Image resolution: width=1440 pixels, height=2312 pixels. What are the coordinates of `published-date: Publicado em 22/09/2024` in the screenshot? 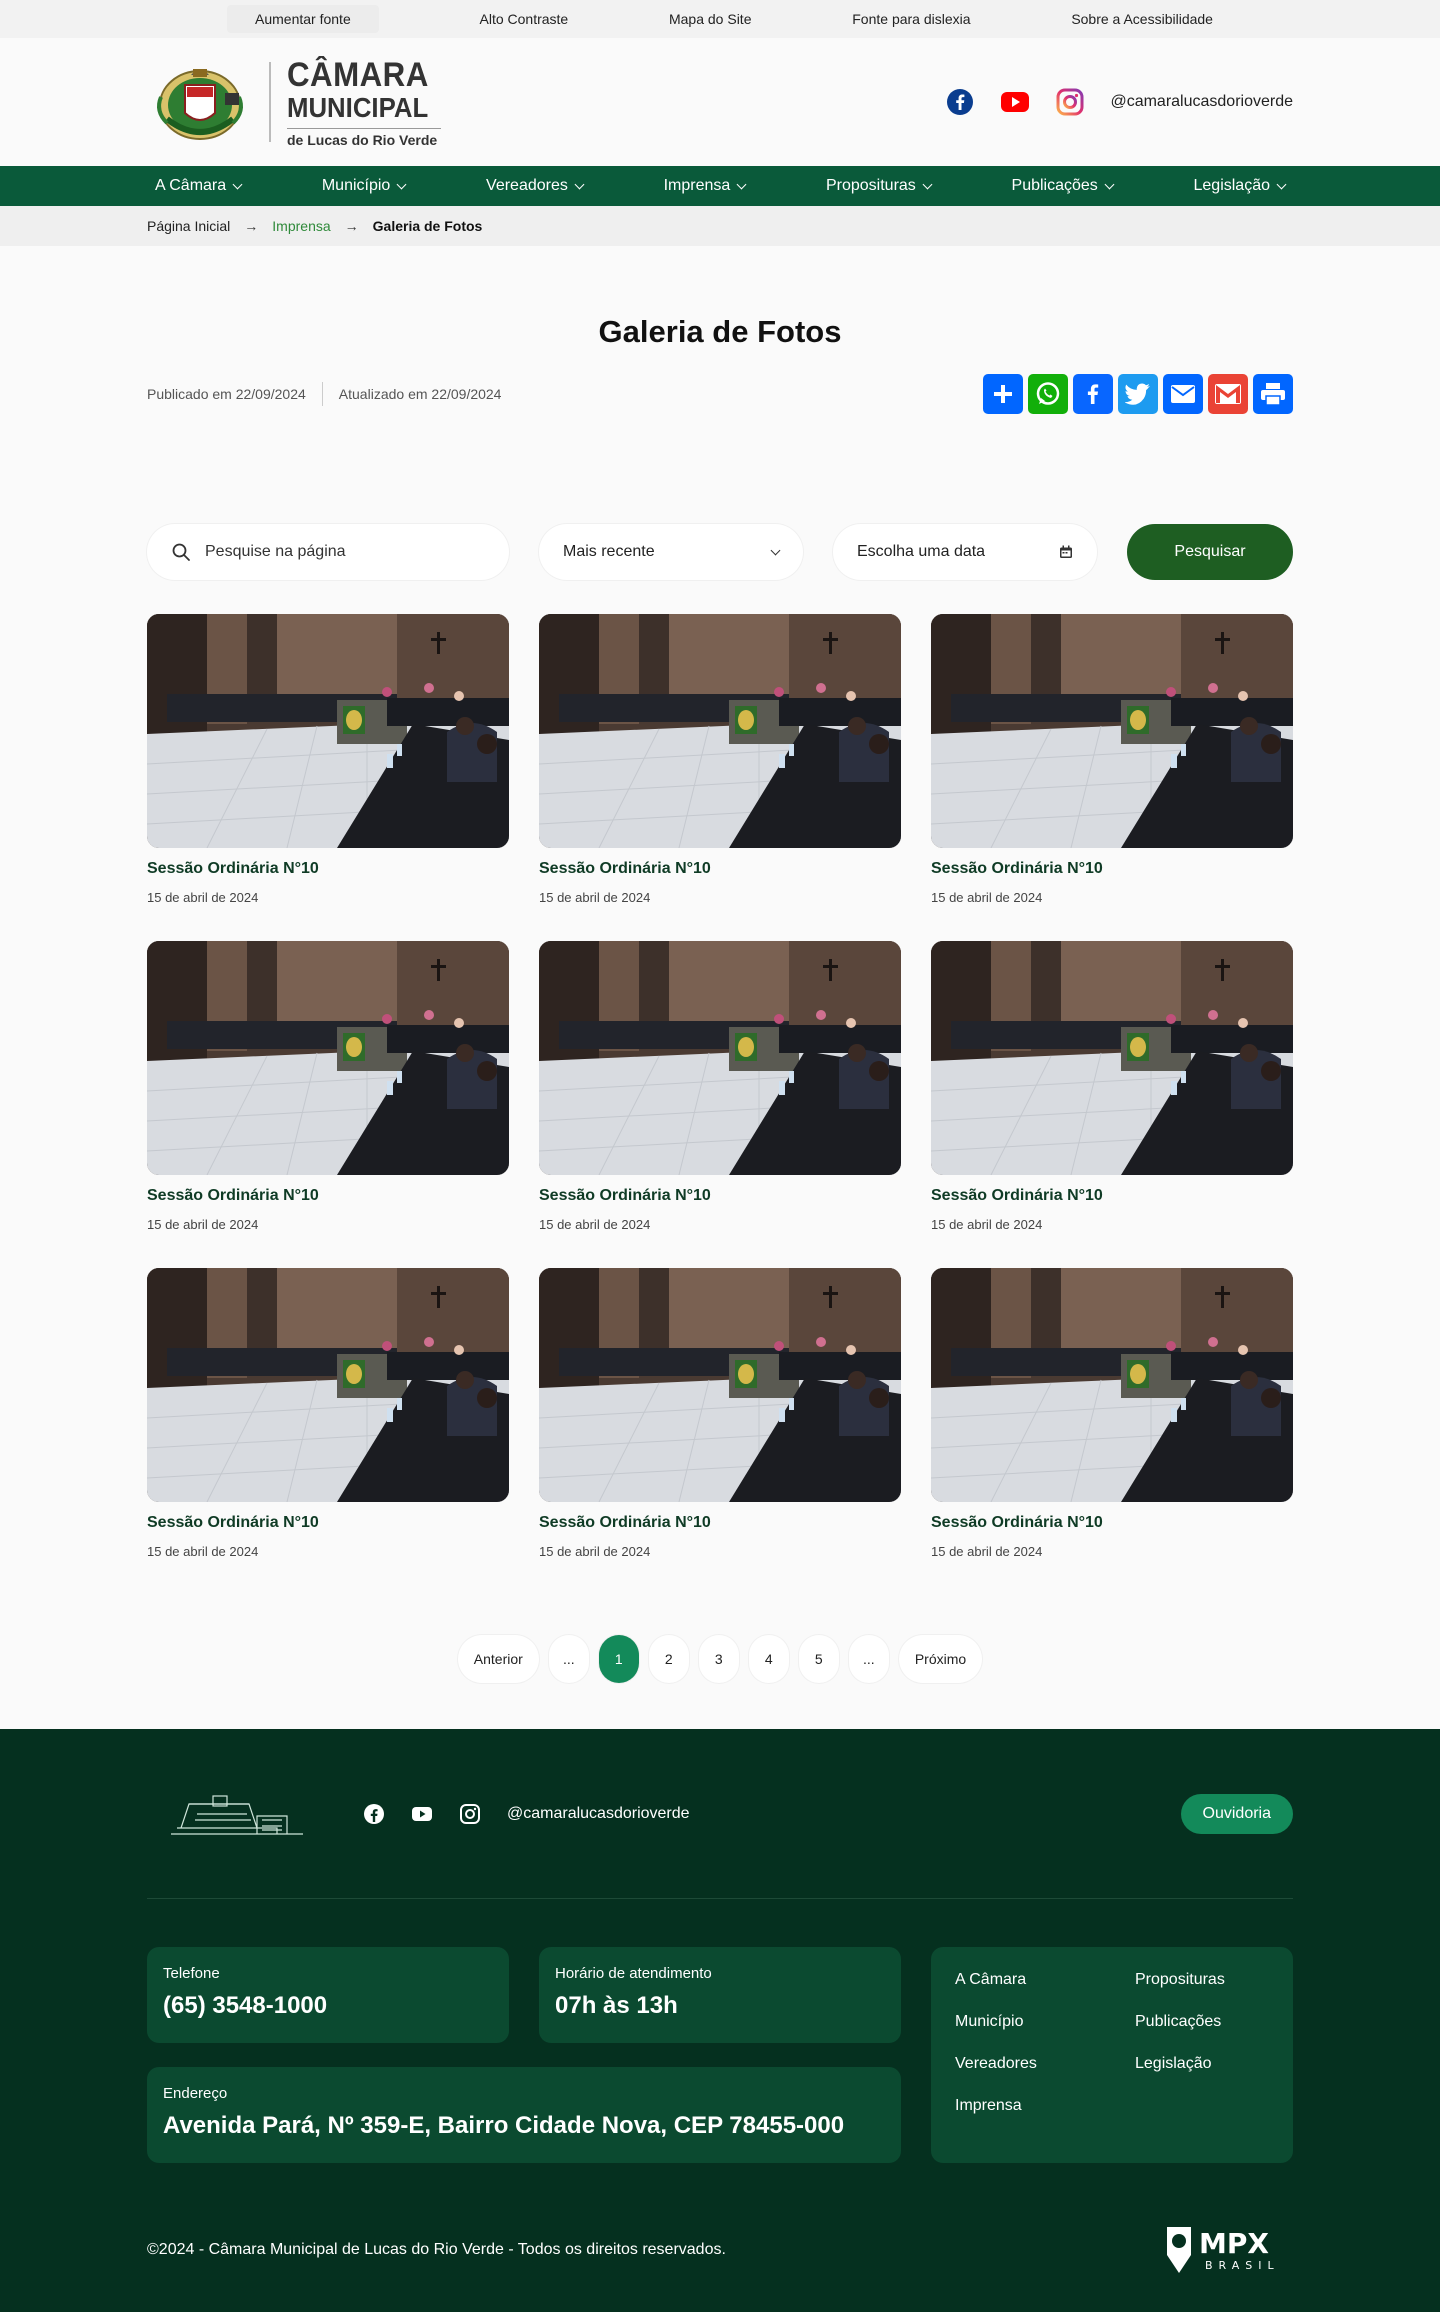 It's located at (226, 394).